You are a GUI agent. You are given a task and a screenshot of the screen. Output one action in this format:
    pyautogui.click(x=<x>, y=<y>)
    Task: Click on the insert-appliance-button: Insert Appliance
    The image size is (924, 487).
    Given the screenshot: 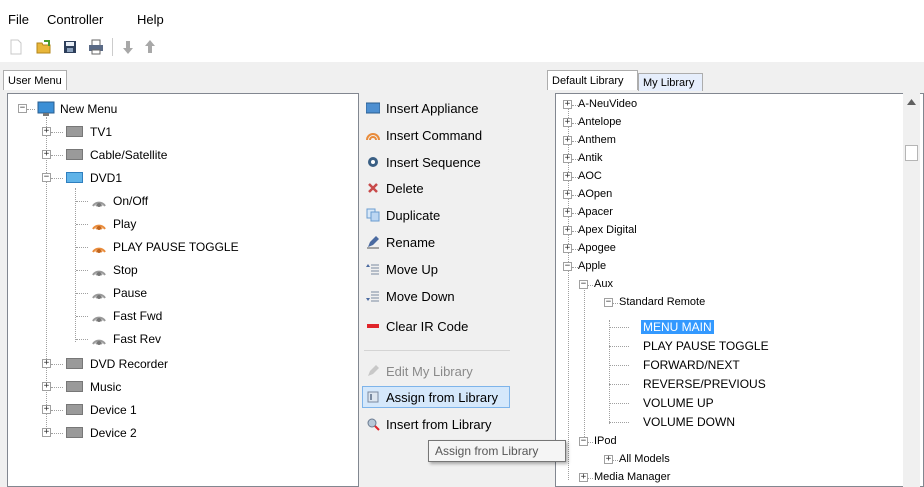 What is the action you would take?
    pyautogui.click(x=436, y=108)
    